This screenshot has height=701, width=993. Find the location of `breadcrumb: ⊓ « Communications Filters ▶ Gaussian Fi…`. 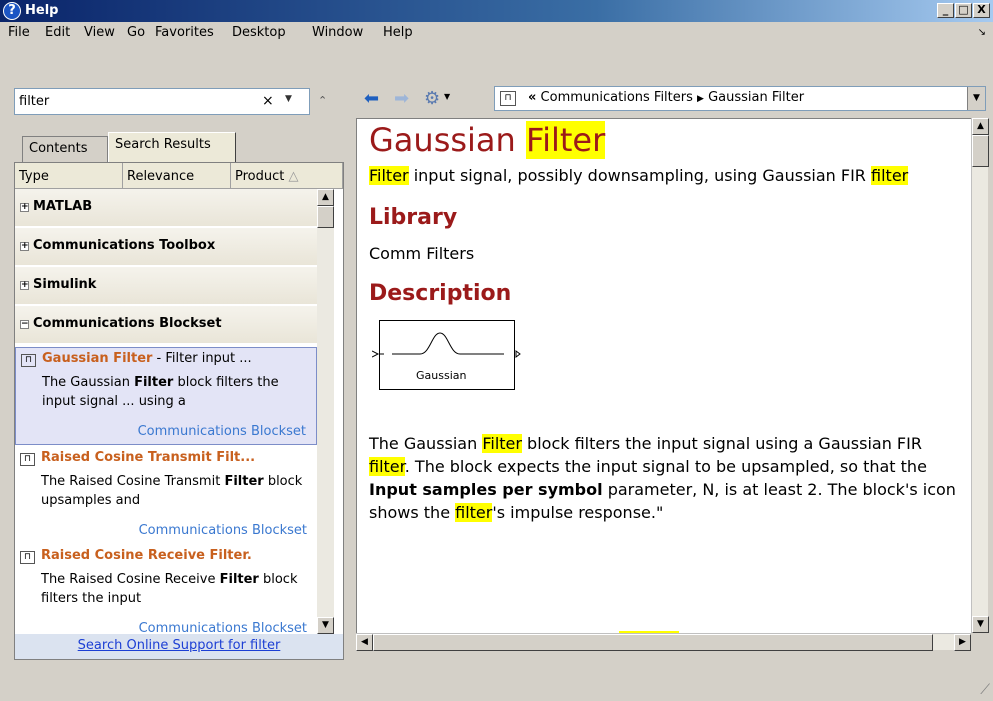

breadcrumb: ⊓ « Communications Filters ▶ Gaussian Fi… is located at coordinates (740, 98).